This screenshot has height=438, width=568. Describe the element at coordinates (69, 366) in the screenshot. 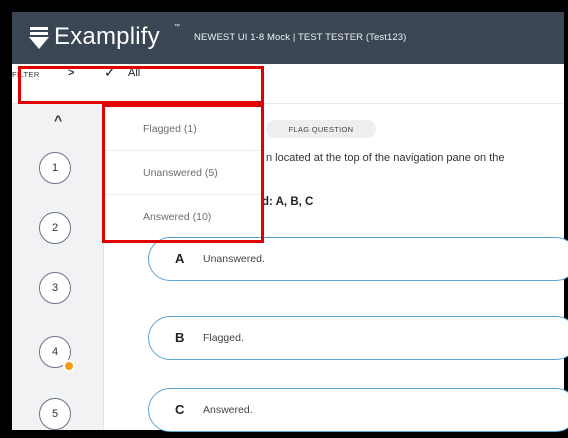

I see `flag-badge-icon` at that location.